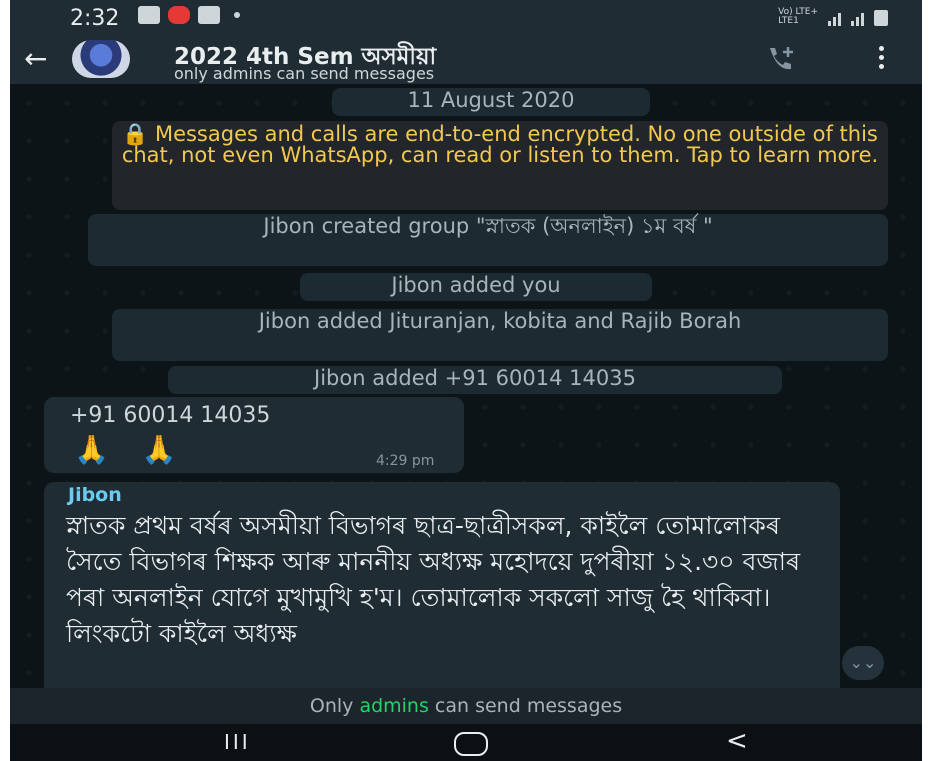 Image resolution: width=932 pixels, height=761 pixels. Describe the element at coordinates (304, 73) in the screenshot. I see `group-subtitle: only admins can send messages` at that location.